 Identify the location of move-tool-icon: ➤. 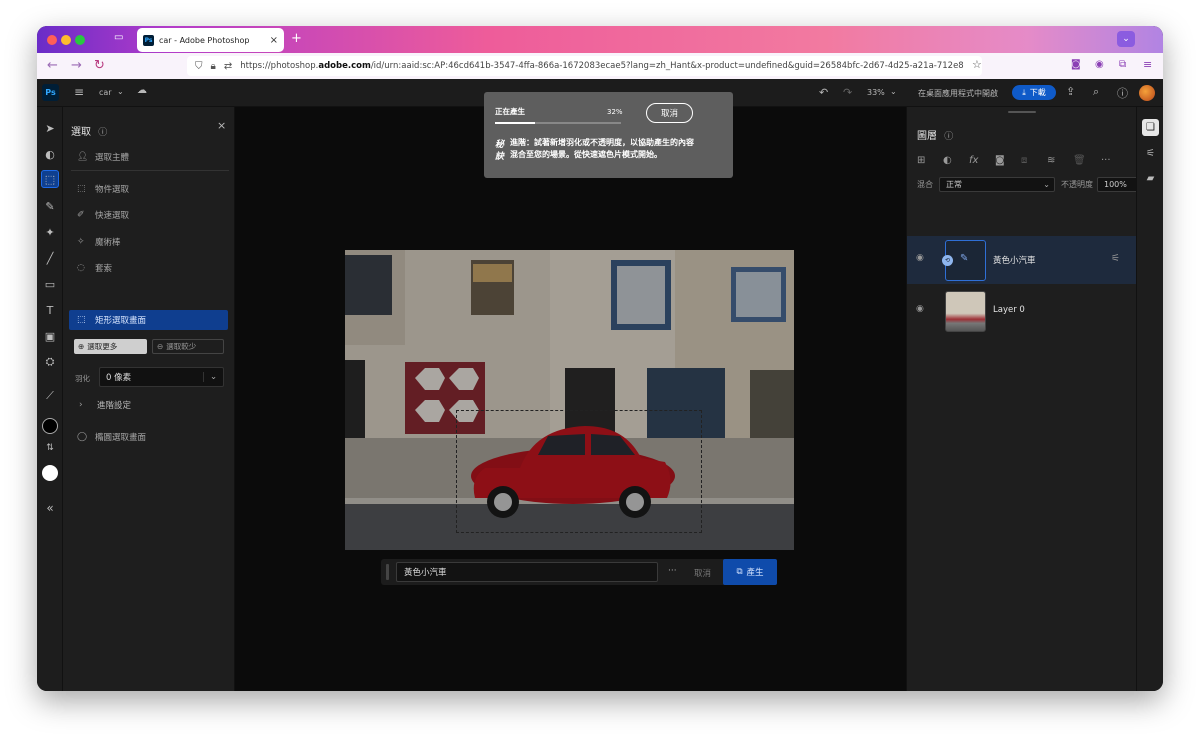
(50, 128).